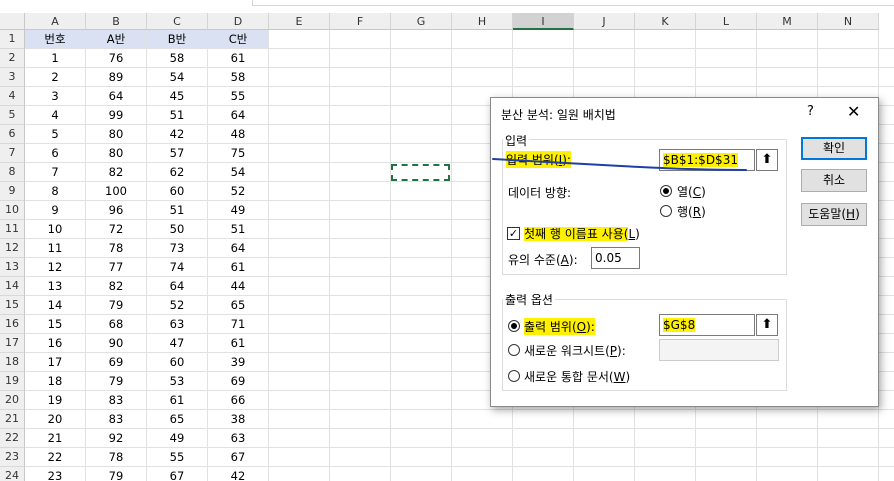 This screenshot has width=894, height=481. What do you see at coordinates (116, 324) in the screenshot?
I see `table-cell: 68` at bounding box center [116, 324].